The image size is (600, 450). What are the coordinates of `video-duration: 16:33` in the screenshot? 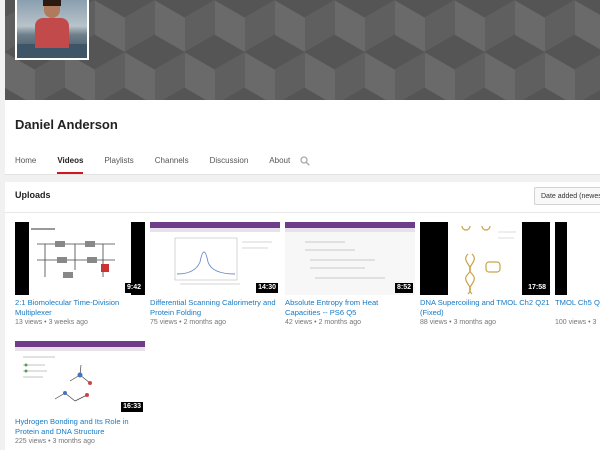 It's located at (132, 407).